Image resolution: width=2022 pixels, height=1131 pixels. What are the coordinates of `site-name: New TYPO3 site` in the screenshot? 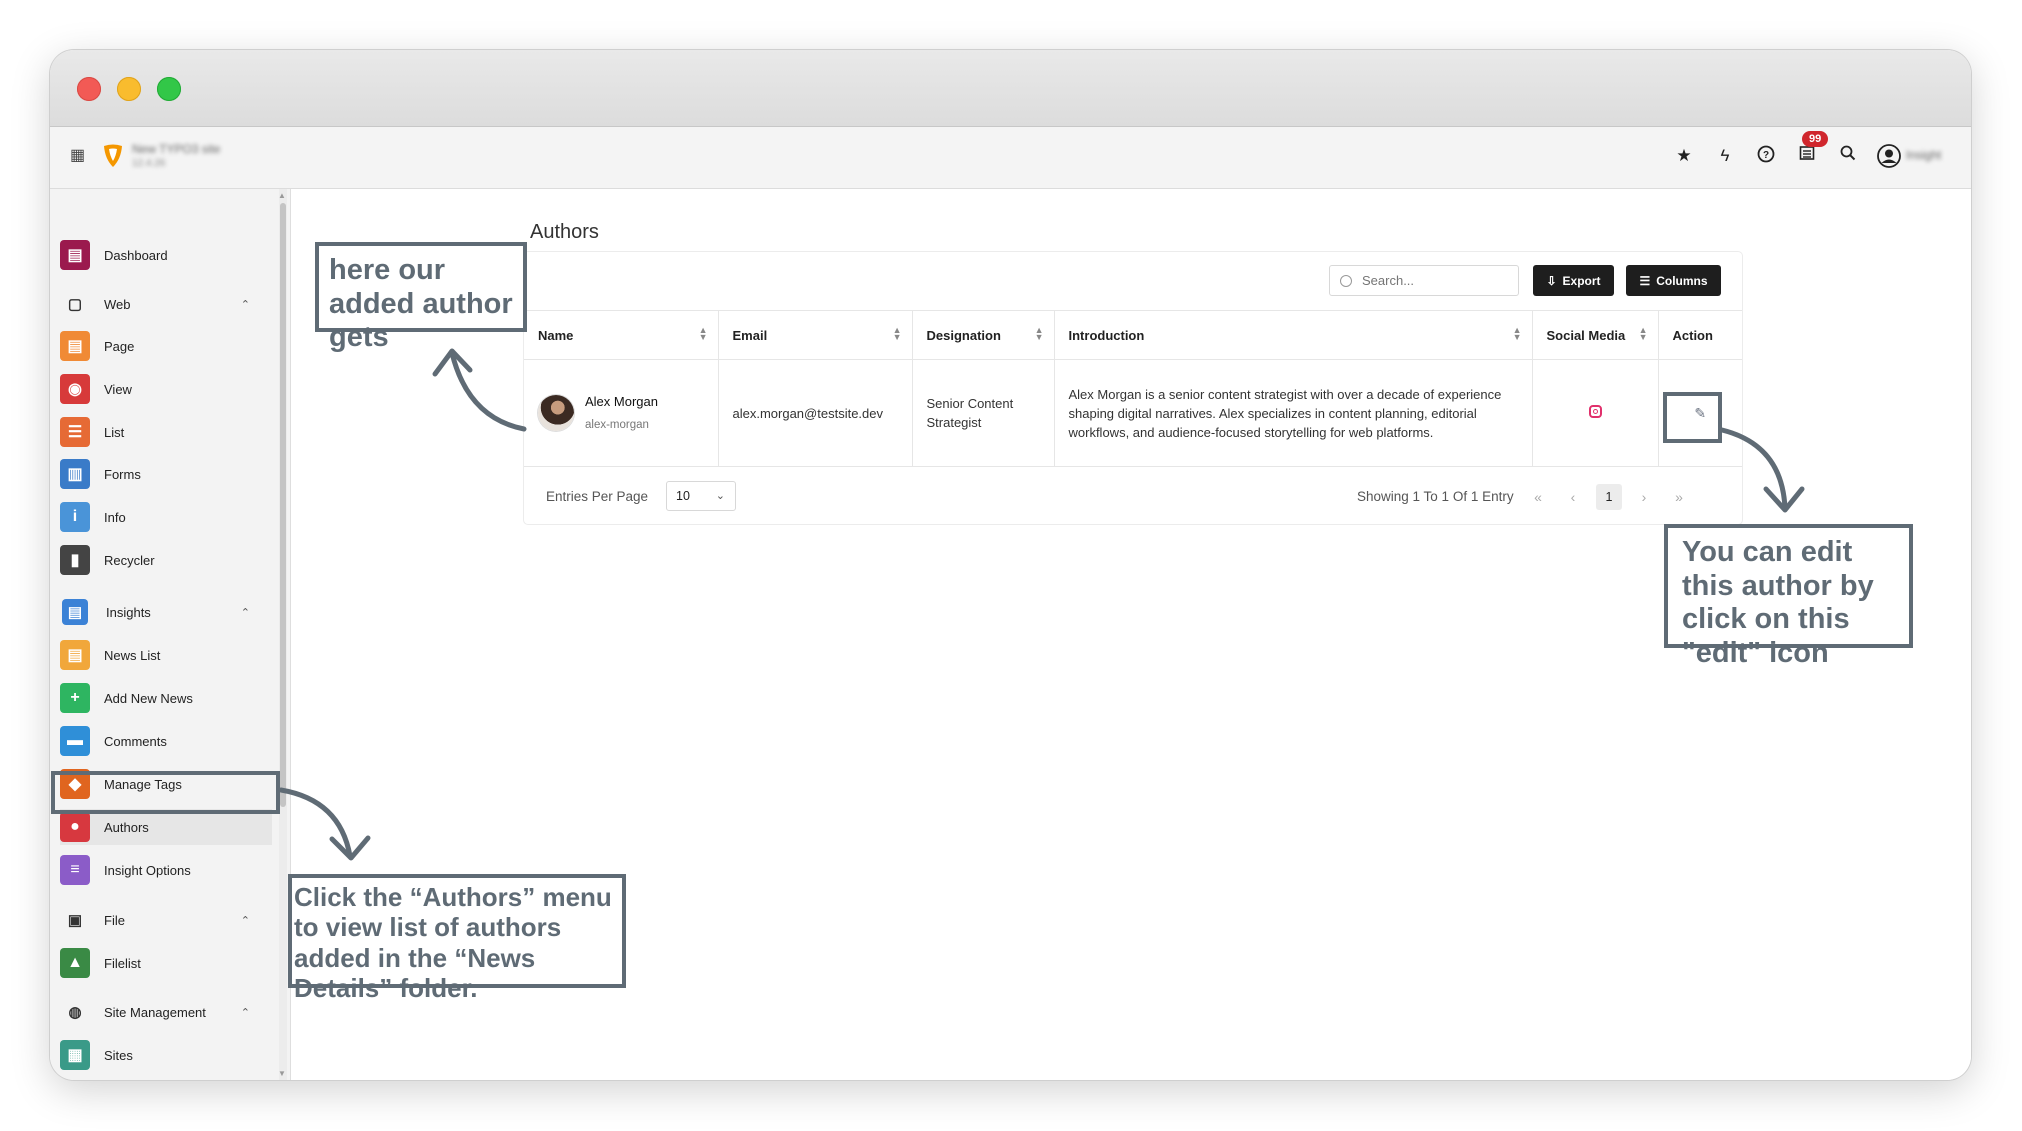 It's located at (176, 149).